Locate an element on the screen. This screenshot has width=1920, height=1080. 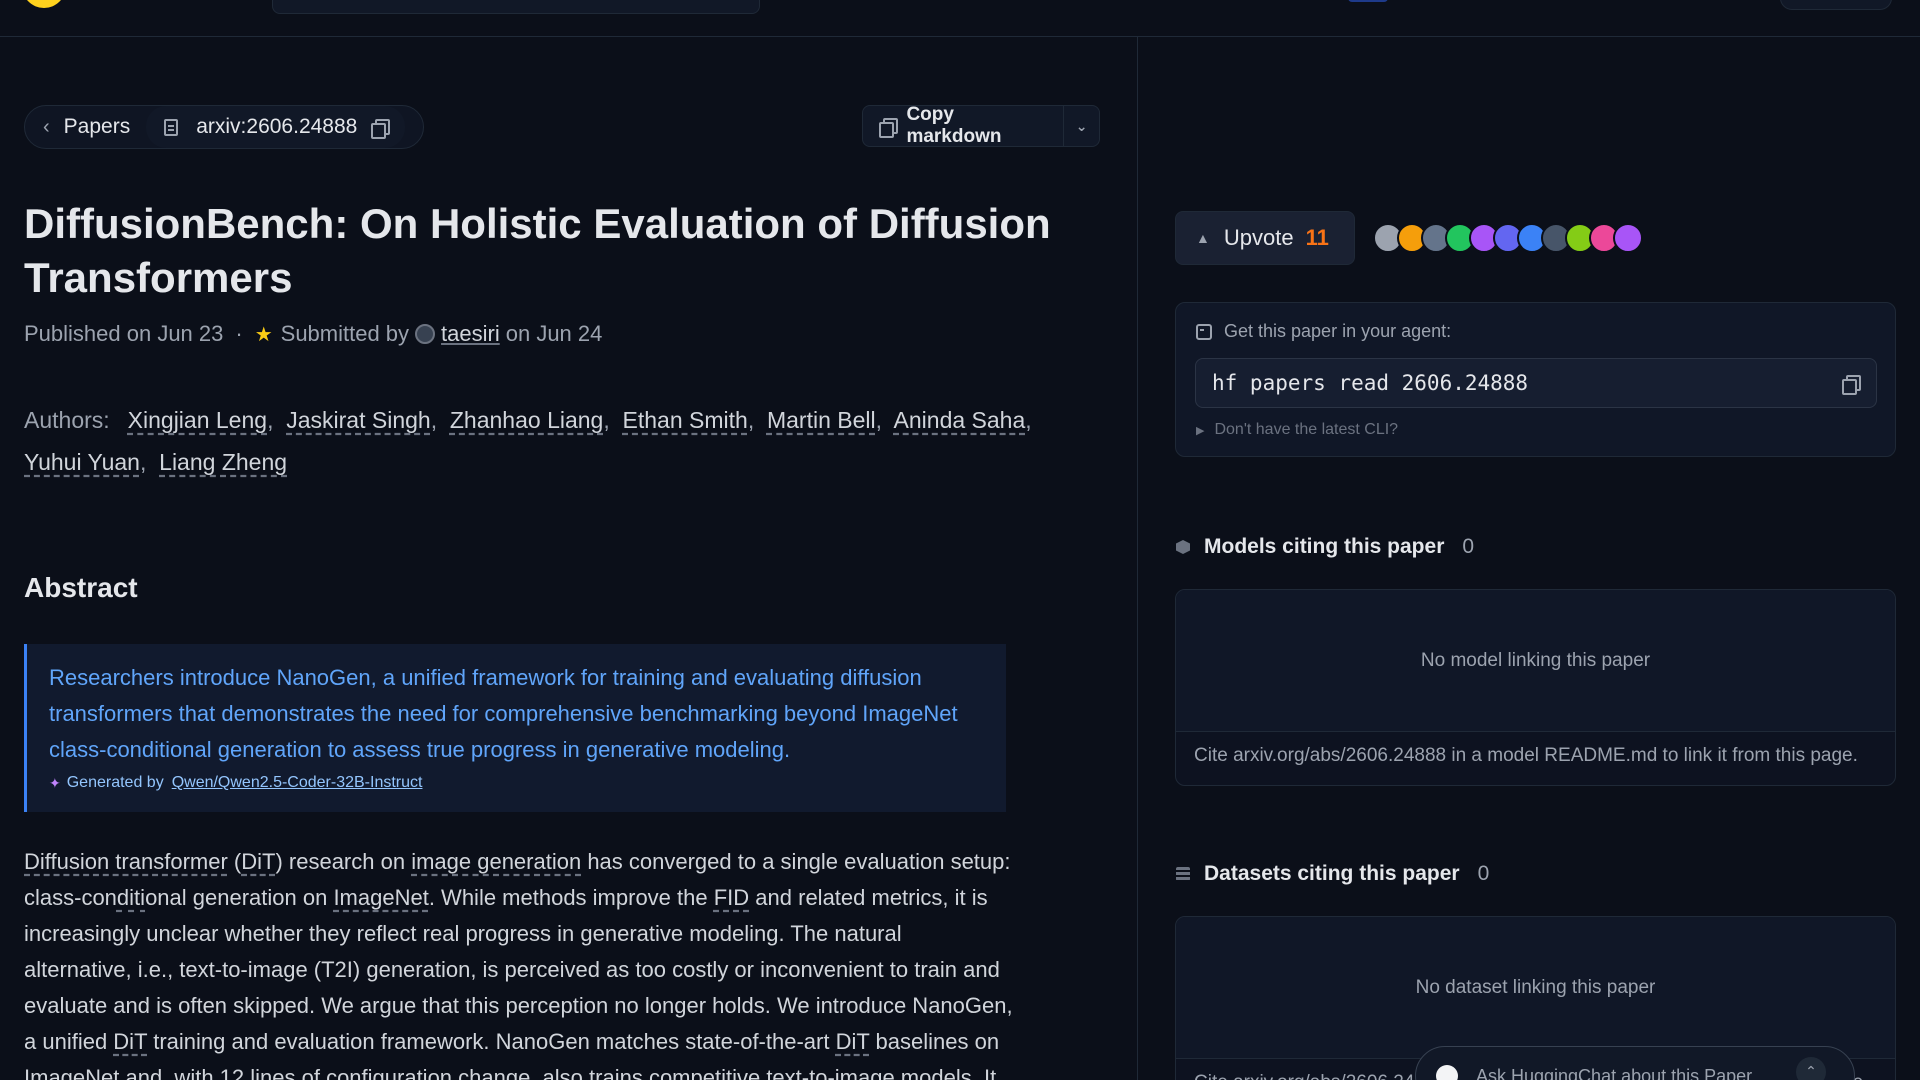
generated-by-label: Generated by is located at coordinates (115, 782).